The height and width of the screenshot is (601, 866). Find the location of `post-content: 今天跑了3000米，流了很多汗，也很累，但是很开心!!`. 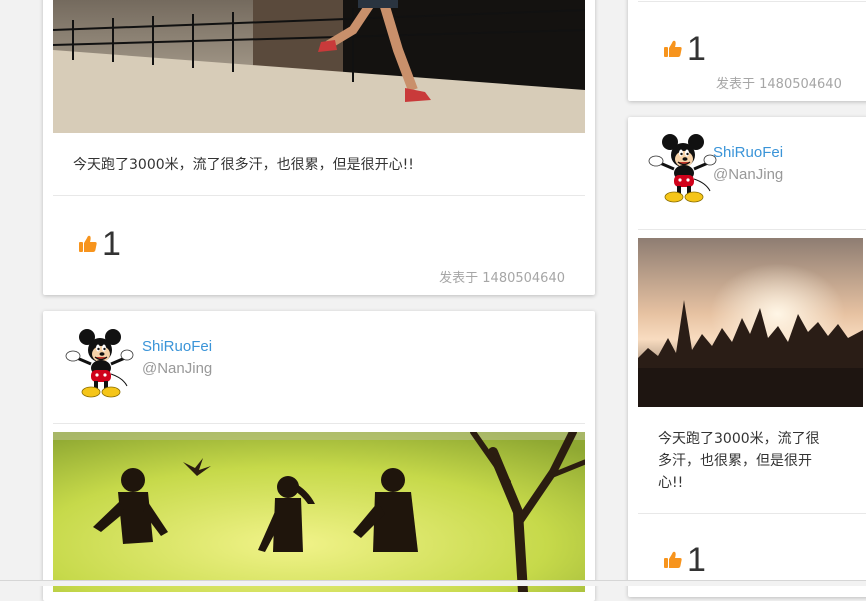

post-content: 今天跑了3000米，流了很多汗，也很累，但是很开心!! is located at coordinates (243, 165).